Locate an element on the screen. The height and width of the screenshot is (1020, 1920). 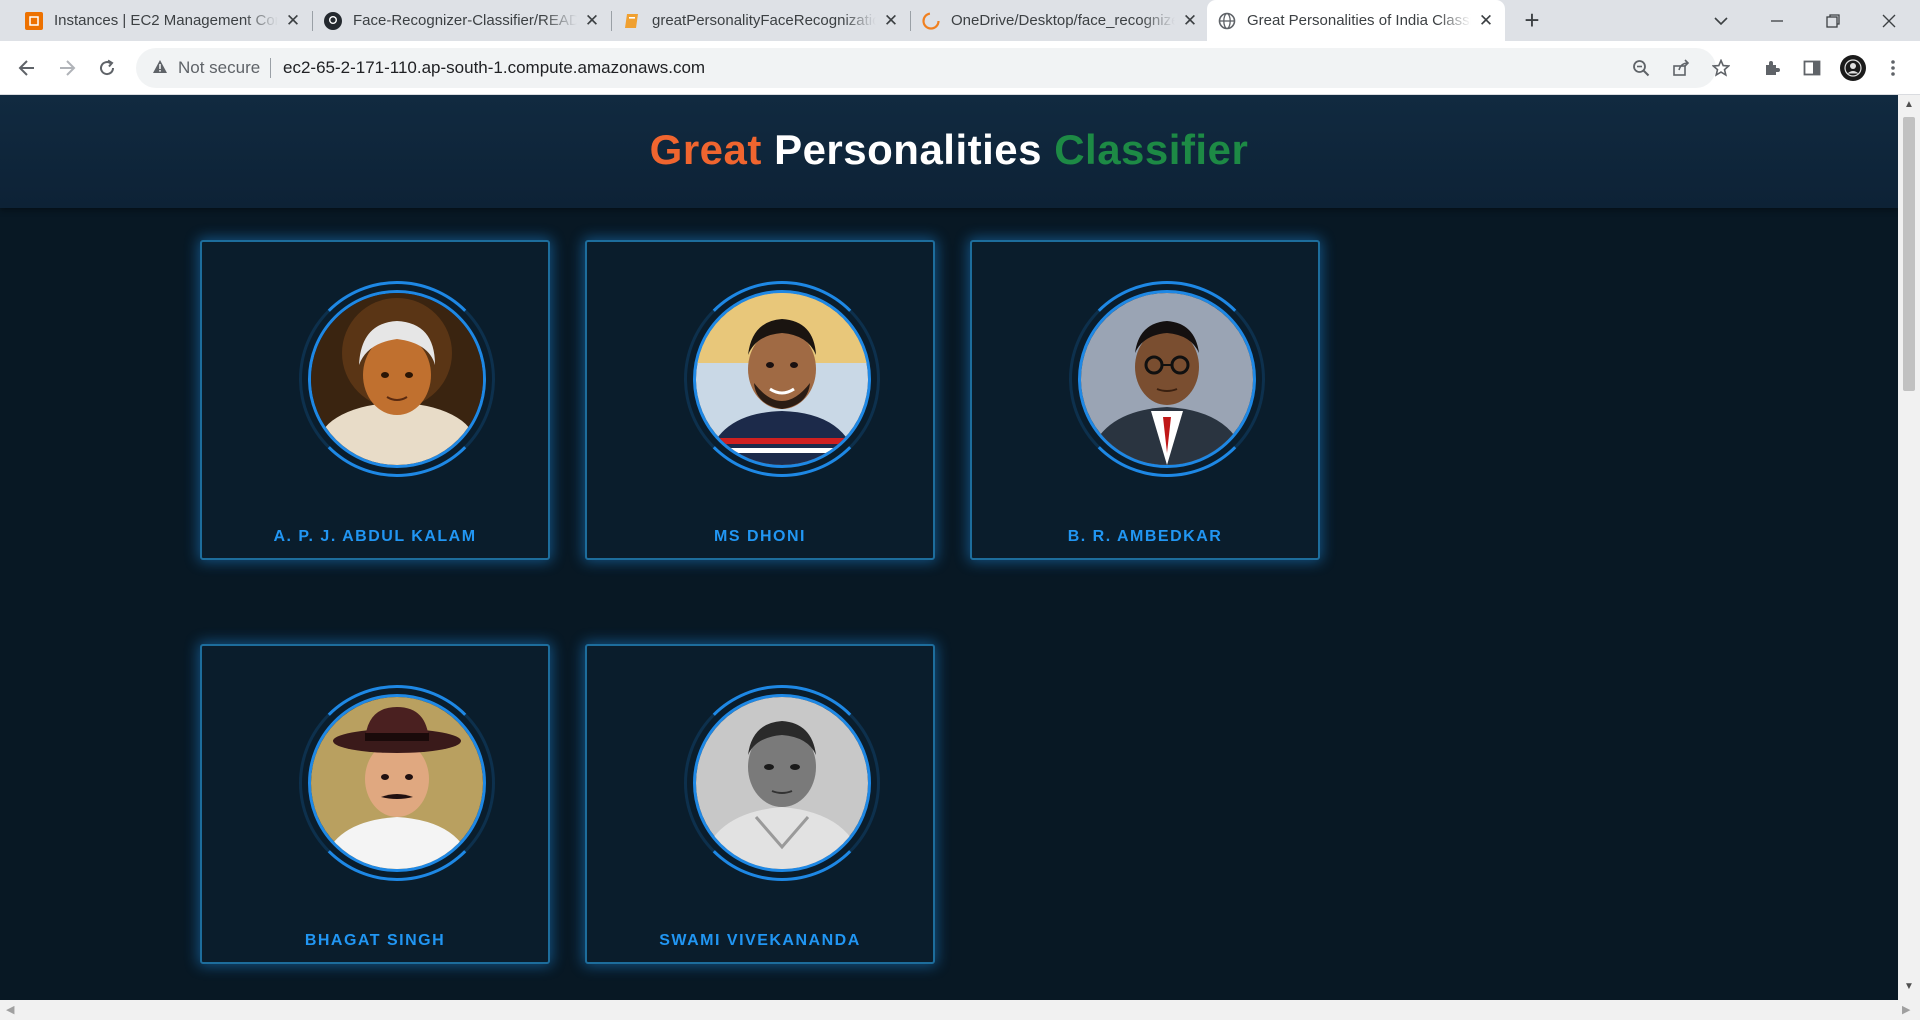
personality-card-ambedkar: B. R. AMBEDKAR is located at coordinates (1145, 400).